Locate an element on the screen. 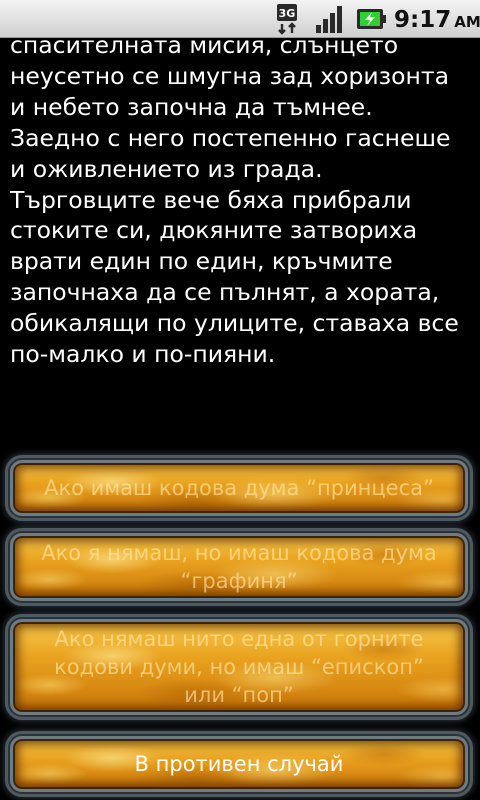  3g-data-icon: 3G is located at coordinates (287, 19).